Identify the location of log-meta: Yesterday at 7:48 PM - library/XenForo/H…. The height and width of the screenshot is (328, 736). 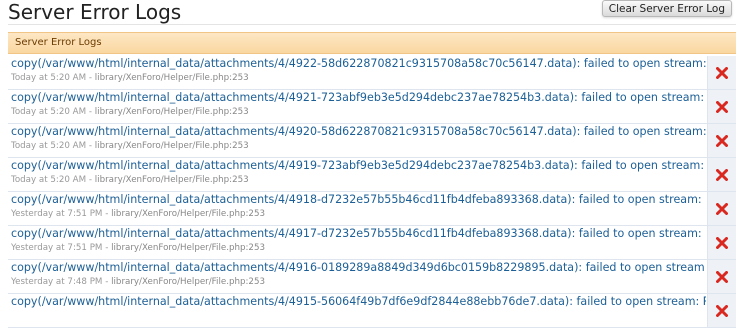
(358, 282).